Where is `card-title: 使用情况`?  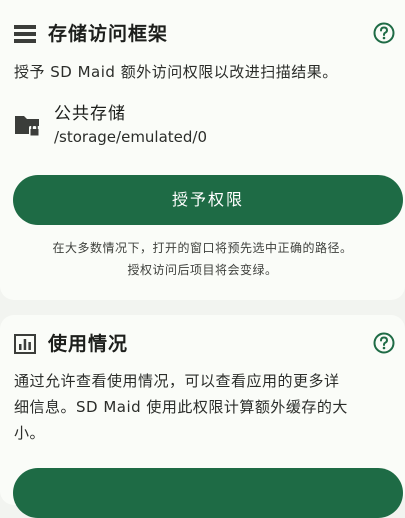 card-title: 使用情况 is located at coordinates (88, 344).